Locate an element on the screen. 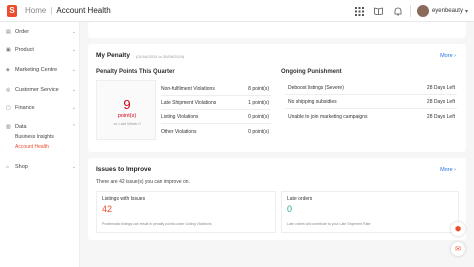 The height and width of the screenshot is (267, 474). violation-value: 1 point(s) is located at coordinates (258, 103).